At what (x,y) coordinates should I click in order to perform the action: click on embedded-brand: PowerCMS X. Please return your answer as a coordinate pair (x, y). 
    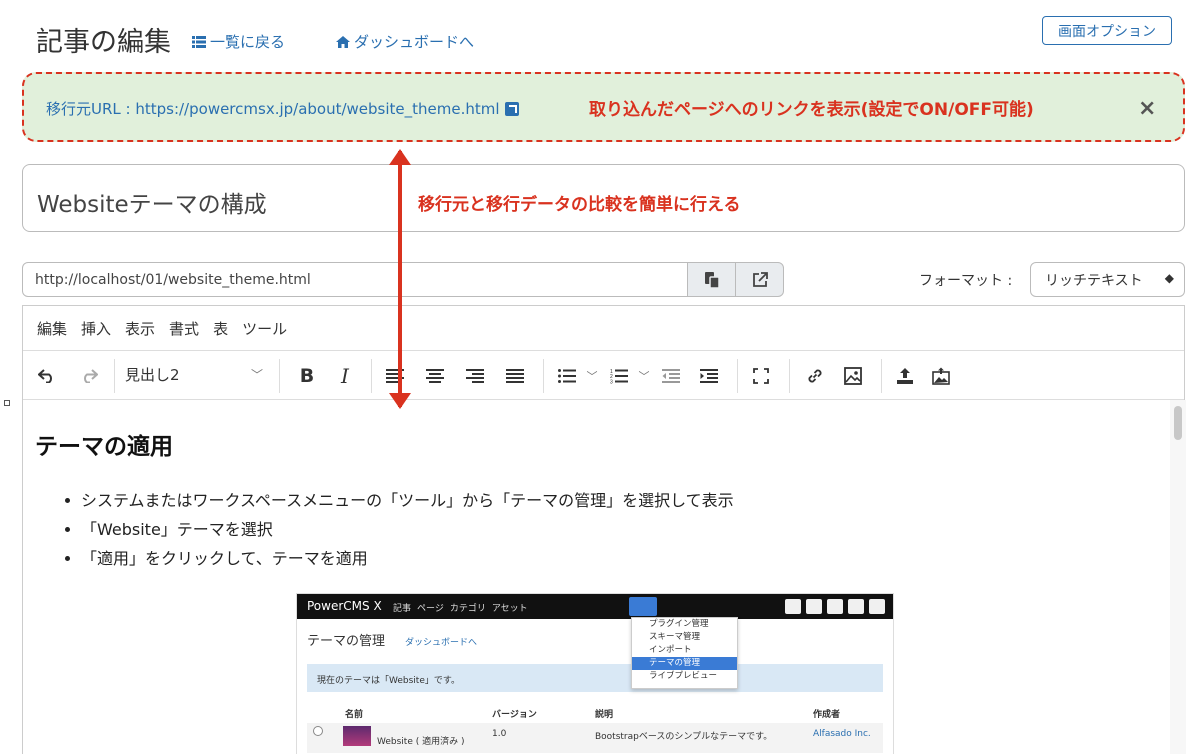
    Looking at the image, I should click on (344, 606).